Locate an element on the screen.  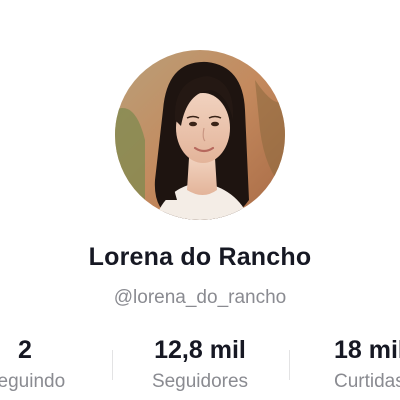
stat-divider is located at coordinates (112, 365).